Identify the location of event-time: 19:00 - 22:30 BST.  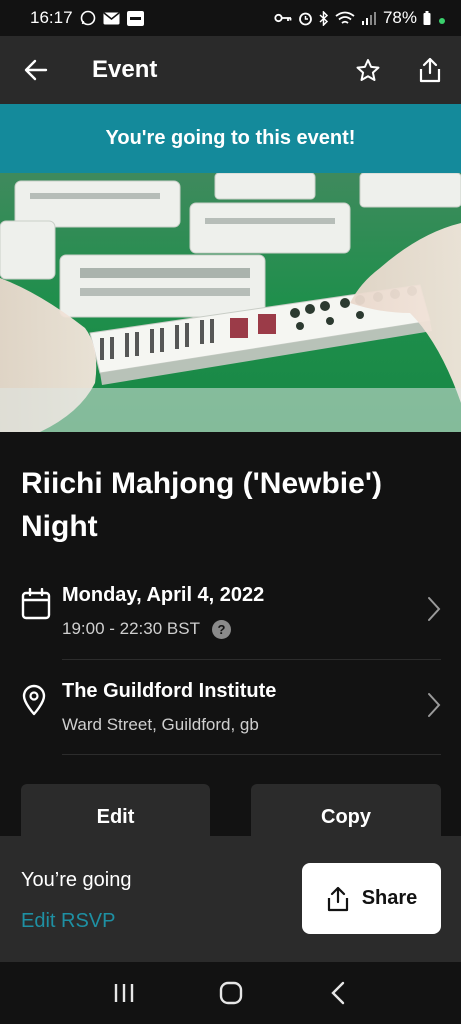
(131, 628).